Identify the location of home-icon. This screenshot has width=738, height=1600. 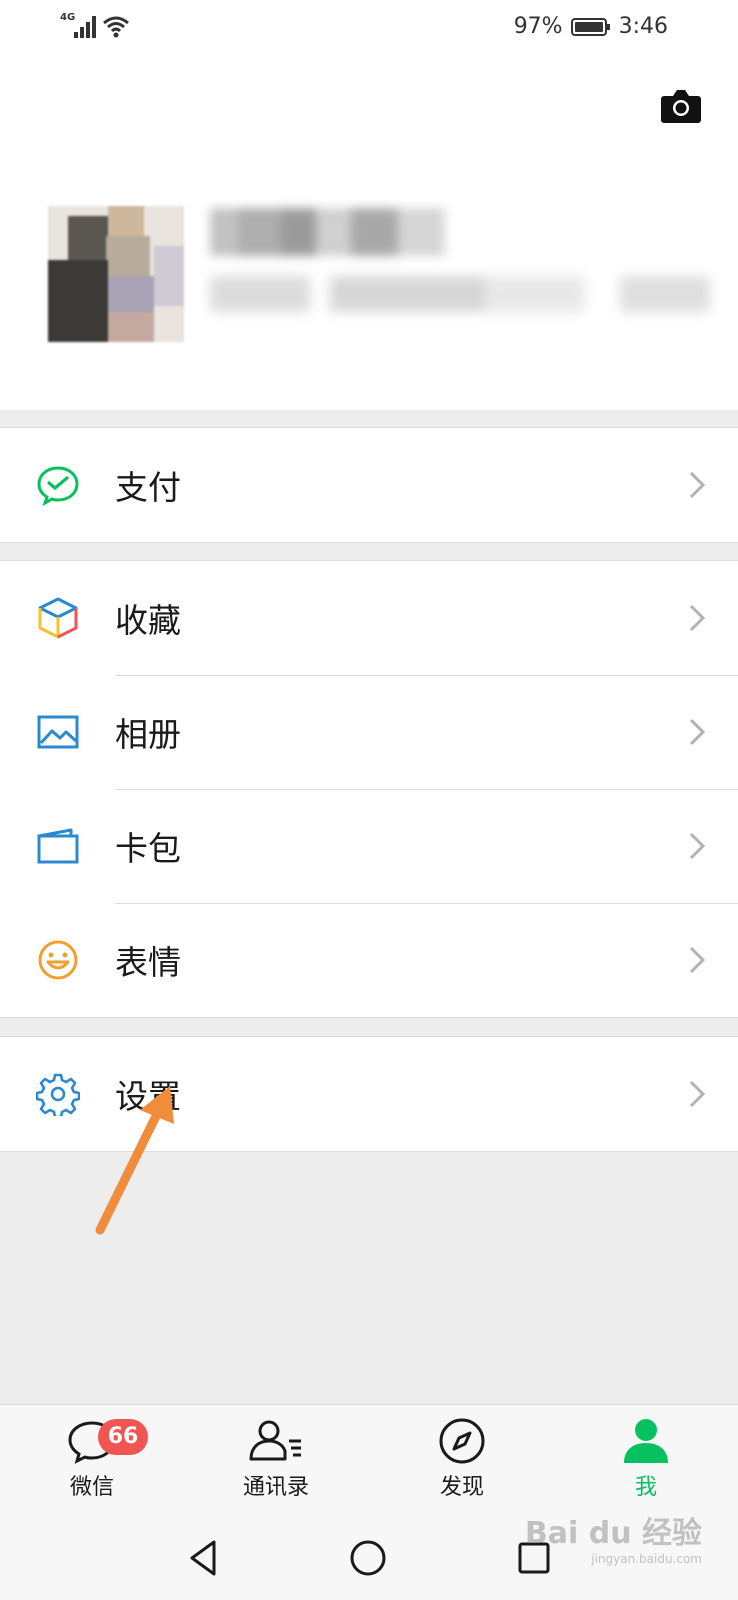
(368, 1558).